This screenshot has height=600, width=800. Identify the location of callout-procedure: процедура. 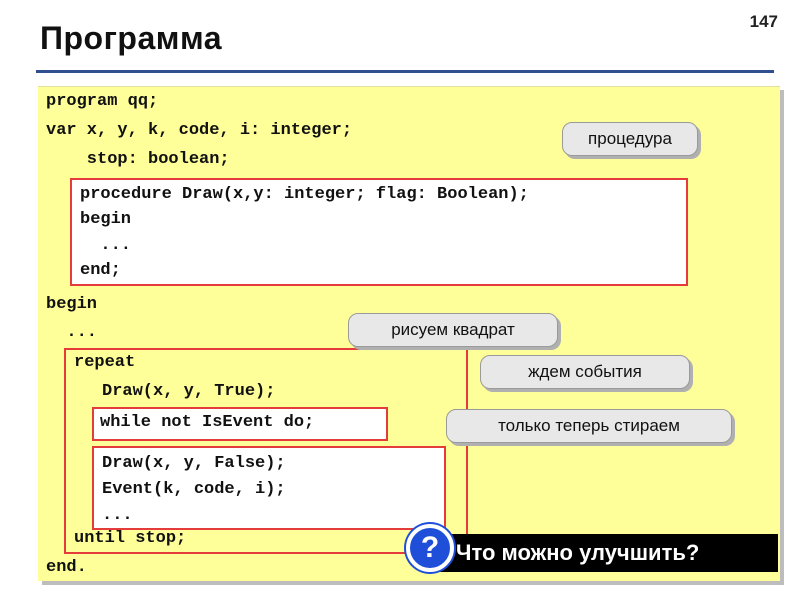
(630, 139).